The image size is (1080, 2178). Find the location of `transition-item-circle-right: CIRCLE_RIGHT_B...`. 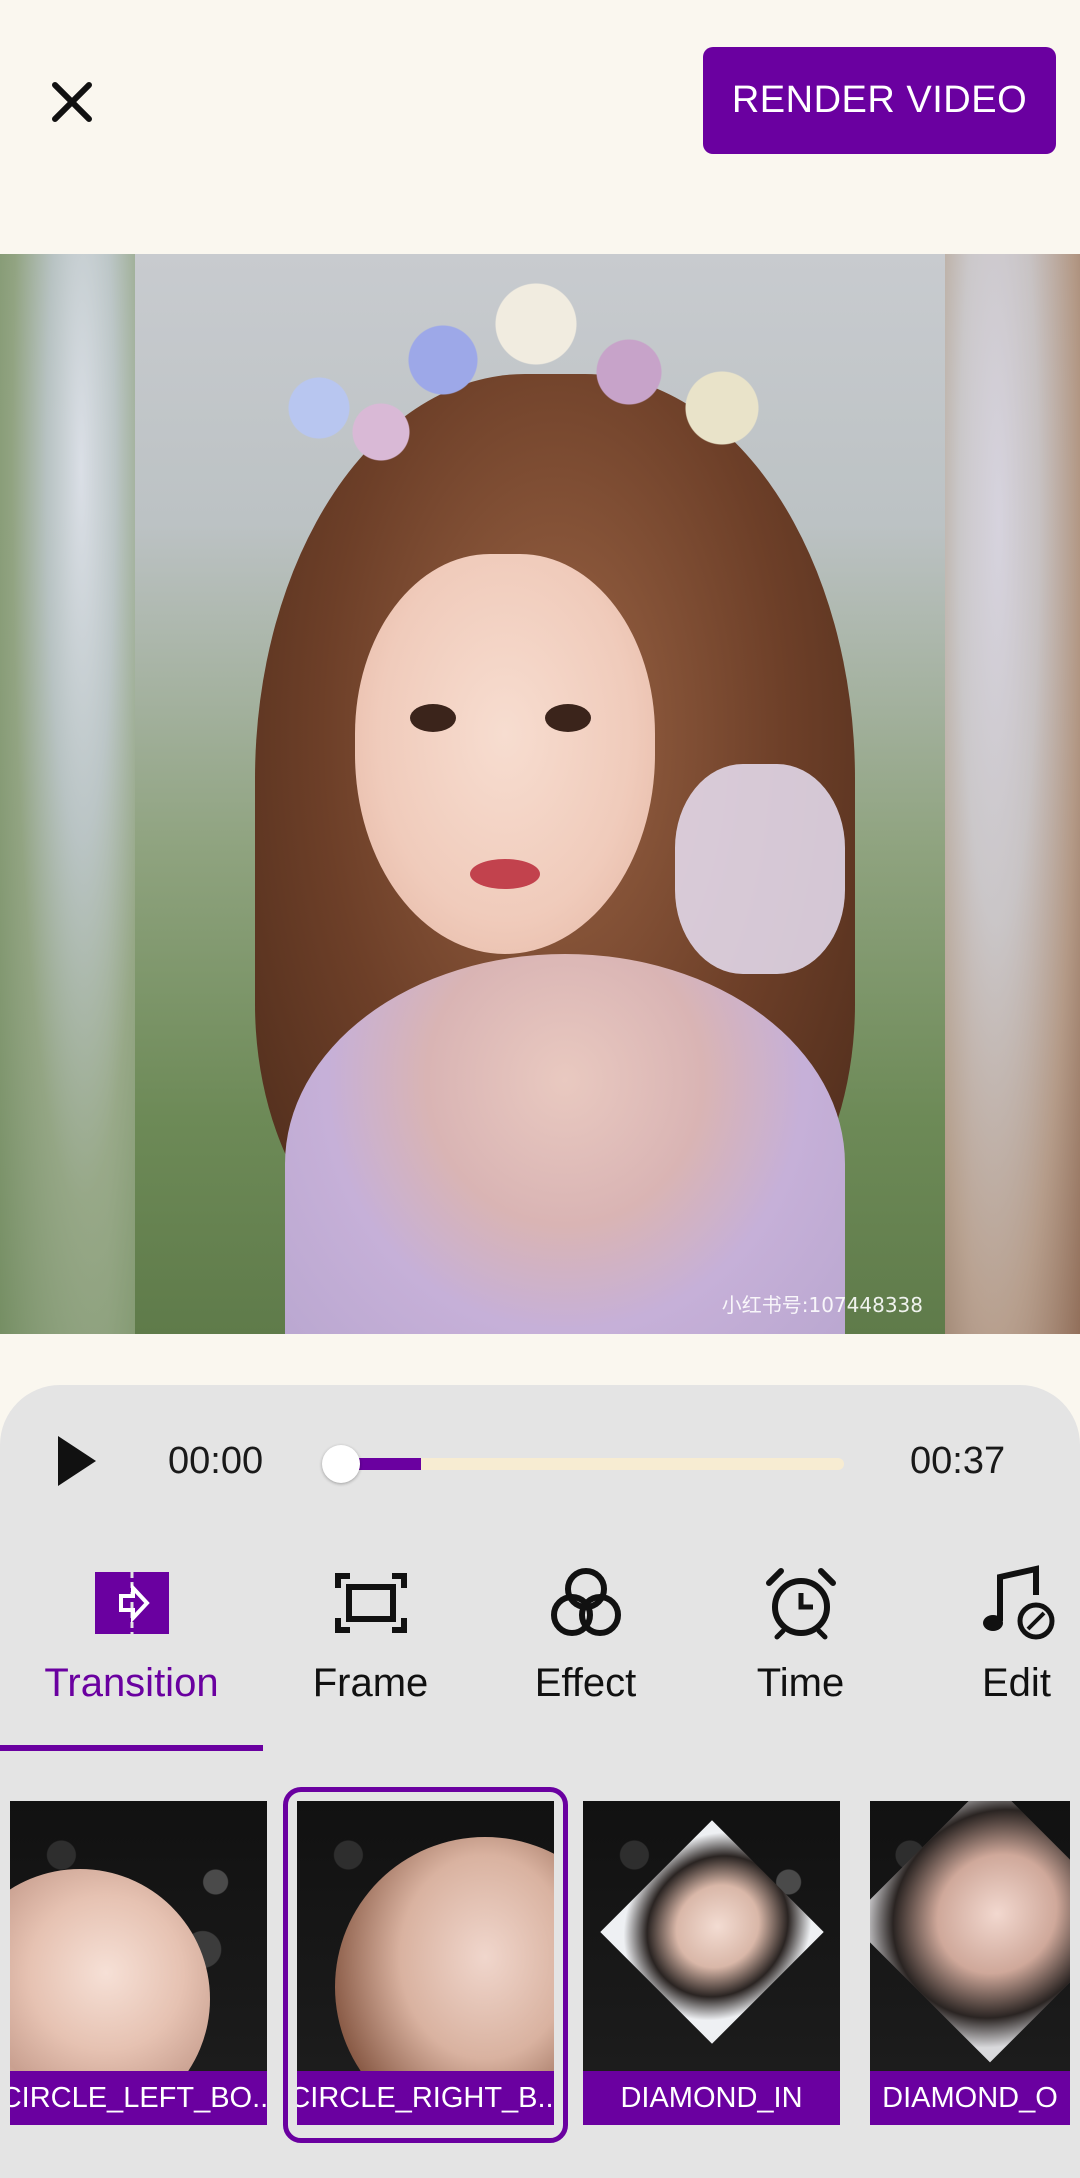

transition-item-circle-right: CIRCLE_RIGHT_B... is located at coordinates (425, 1965).